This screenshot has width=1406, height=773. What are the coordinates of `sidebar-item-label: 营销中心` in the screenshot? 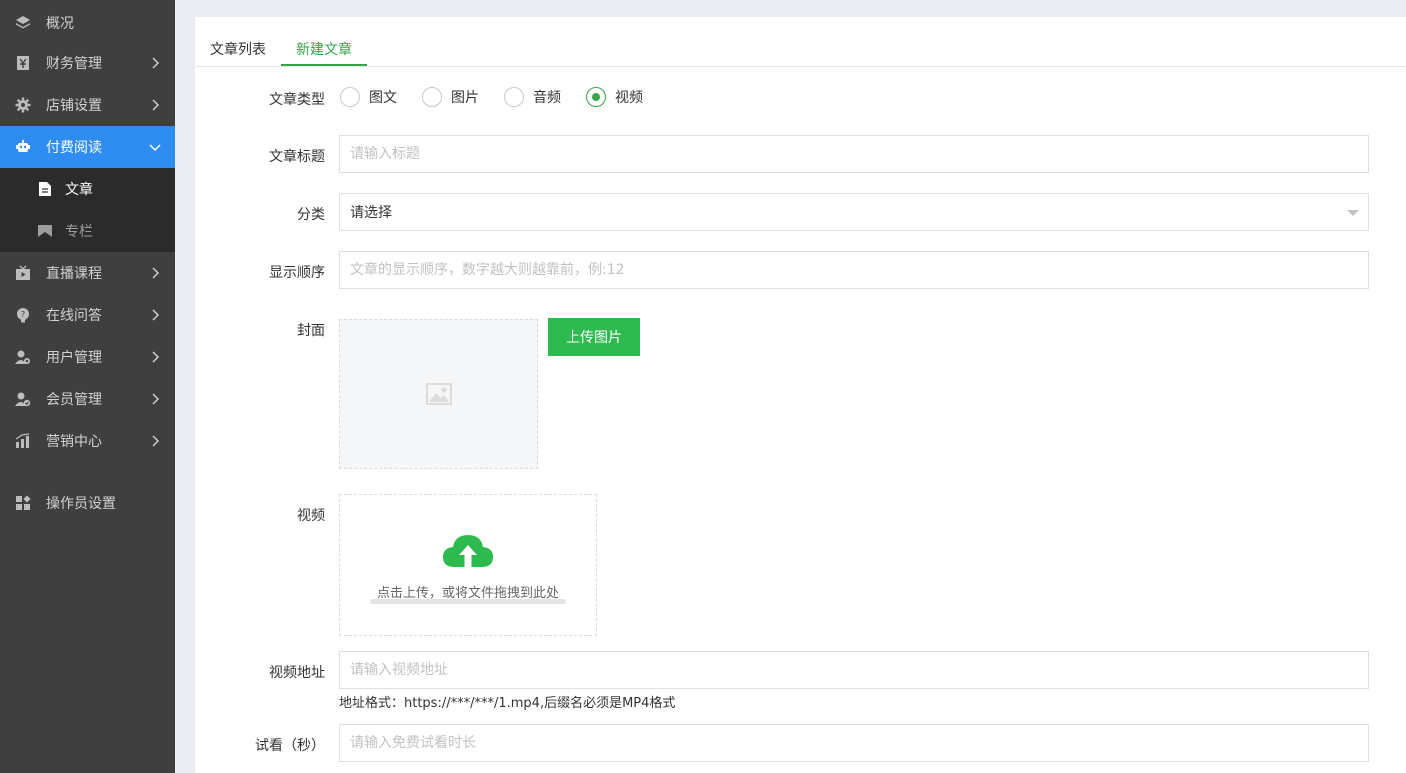 It's located at (74, 442).